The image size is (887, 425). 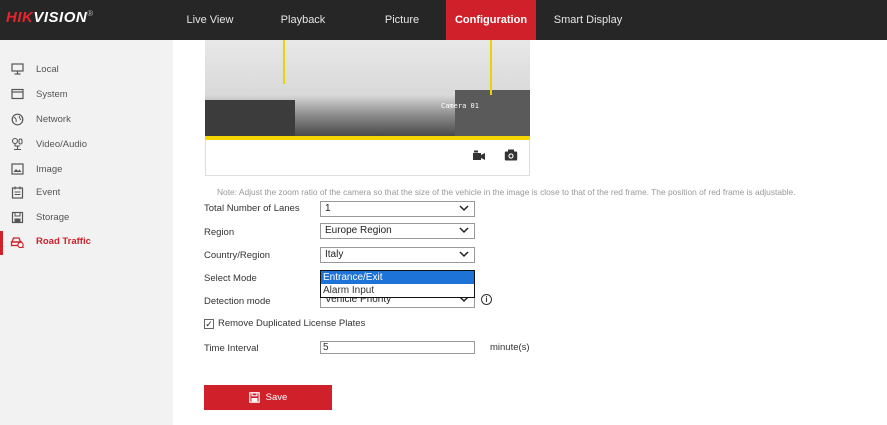 I want to click on calendar-icon, so click(x=17, y=192).